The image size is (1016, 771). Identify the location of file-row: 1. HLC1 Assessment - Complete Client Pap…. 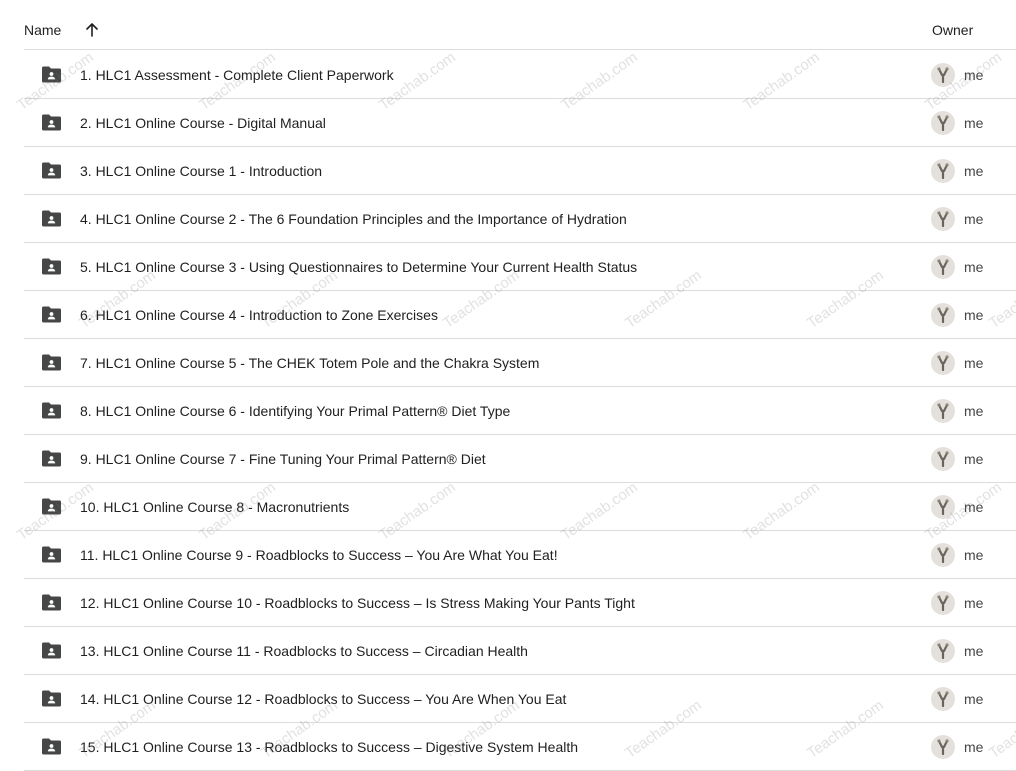
(520, 75).